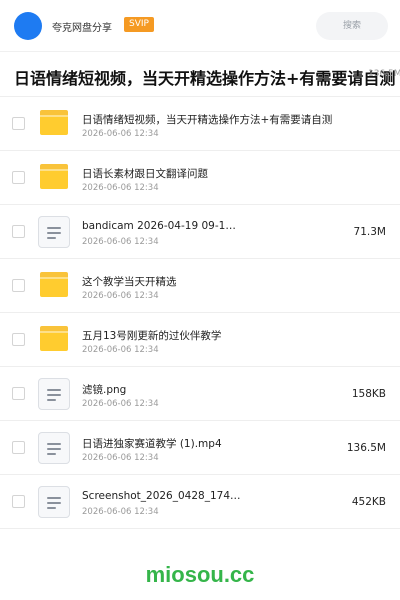  Describe the element at coordinates (104, 390) in the screenshot. I see `item-name: 滤镜.png` at that location.